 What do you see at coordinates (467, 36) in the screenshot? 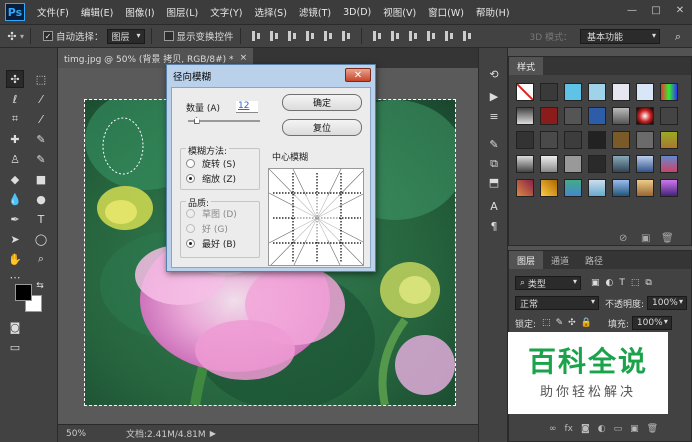
I see `distribute-right-icon` at bounding box center [467, 36].